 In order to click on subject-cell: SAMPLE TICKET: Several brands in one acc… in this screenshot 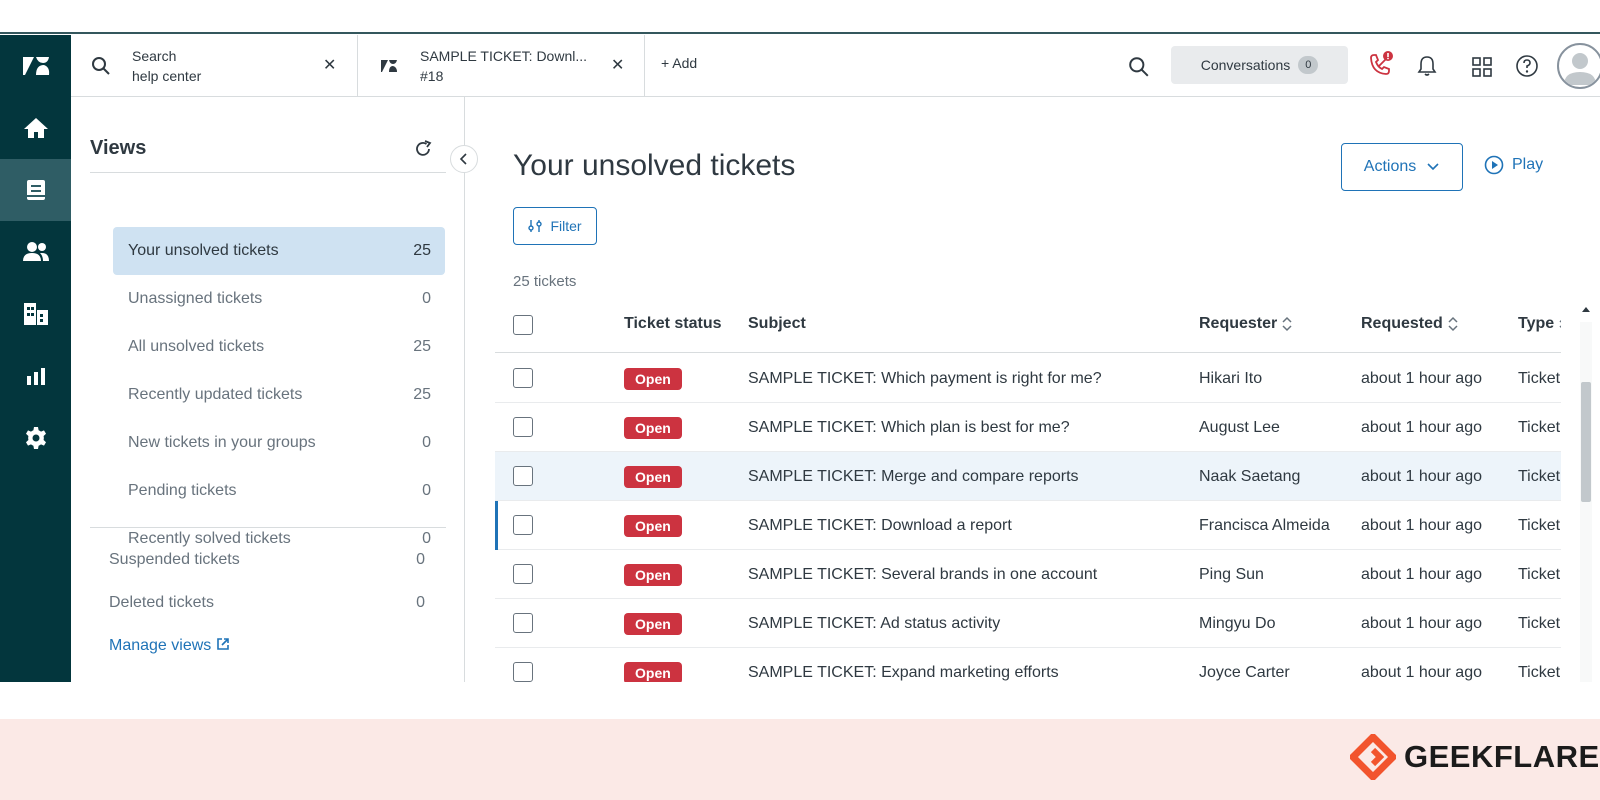, I will do `click(922, 575)`.